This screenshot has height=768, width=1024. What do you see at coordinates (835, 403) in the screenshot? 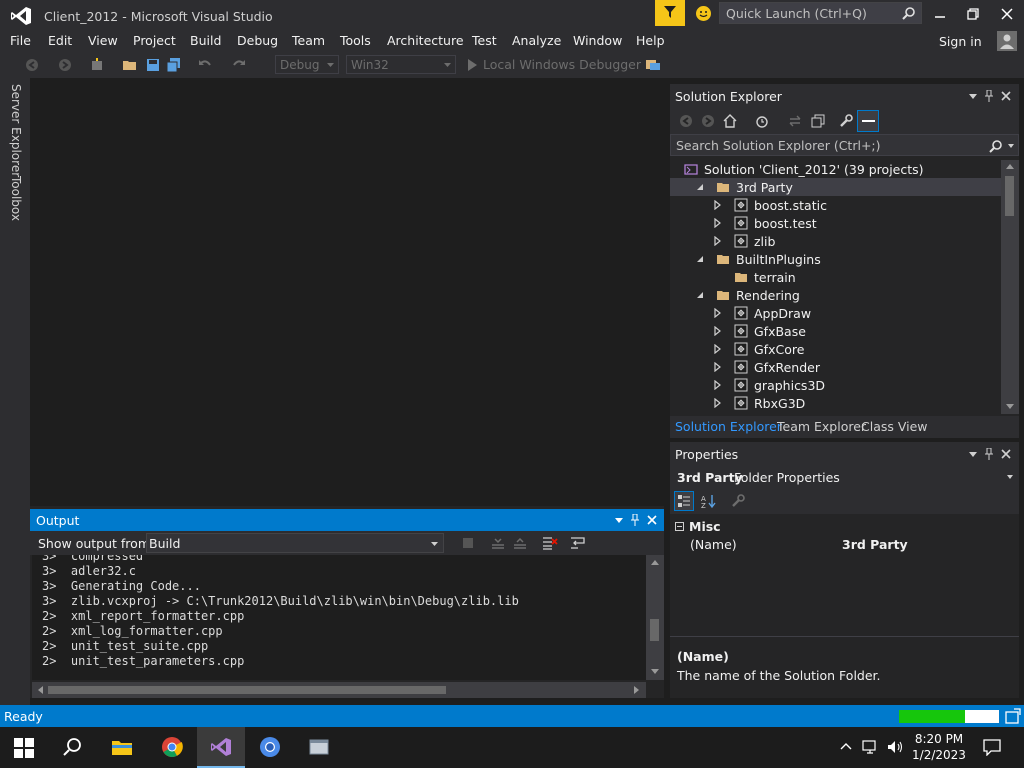
I see `tree-item: RbxG3D` at bounding box center [835, 403].